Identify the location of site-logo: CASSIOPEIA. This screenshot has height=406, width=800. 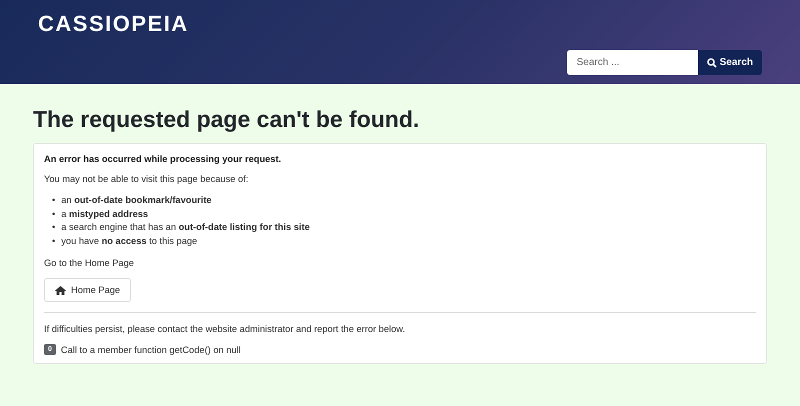
(400, 18).